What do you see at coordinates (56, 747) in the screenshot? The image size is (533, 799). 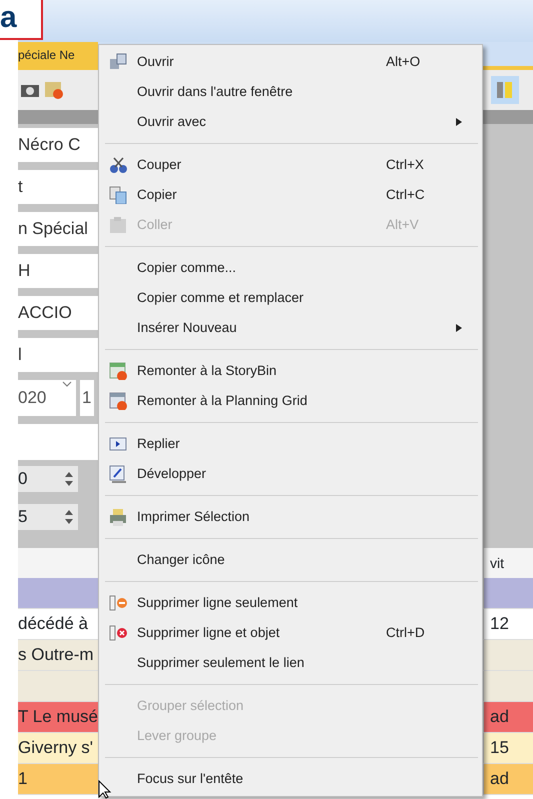 I see `table-cell: Giverny s'` at bounding box center [56, 747].